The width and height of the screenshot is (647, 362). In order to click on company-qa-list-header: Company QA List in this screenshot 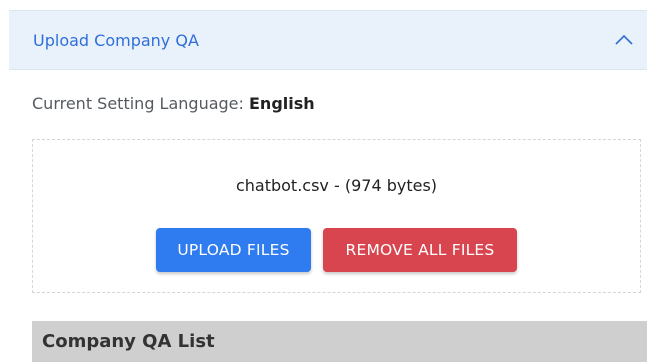, I will do `click(339, 341)`.